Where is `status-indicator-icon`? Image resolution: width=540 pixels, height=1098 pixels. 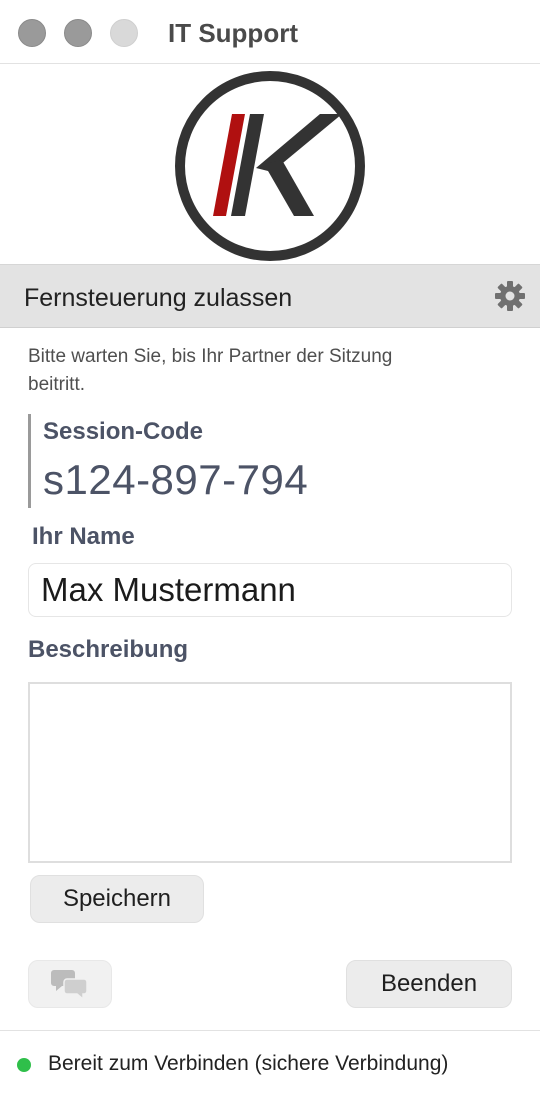 status-indicator-icon is located at coordinates (24, 1065).